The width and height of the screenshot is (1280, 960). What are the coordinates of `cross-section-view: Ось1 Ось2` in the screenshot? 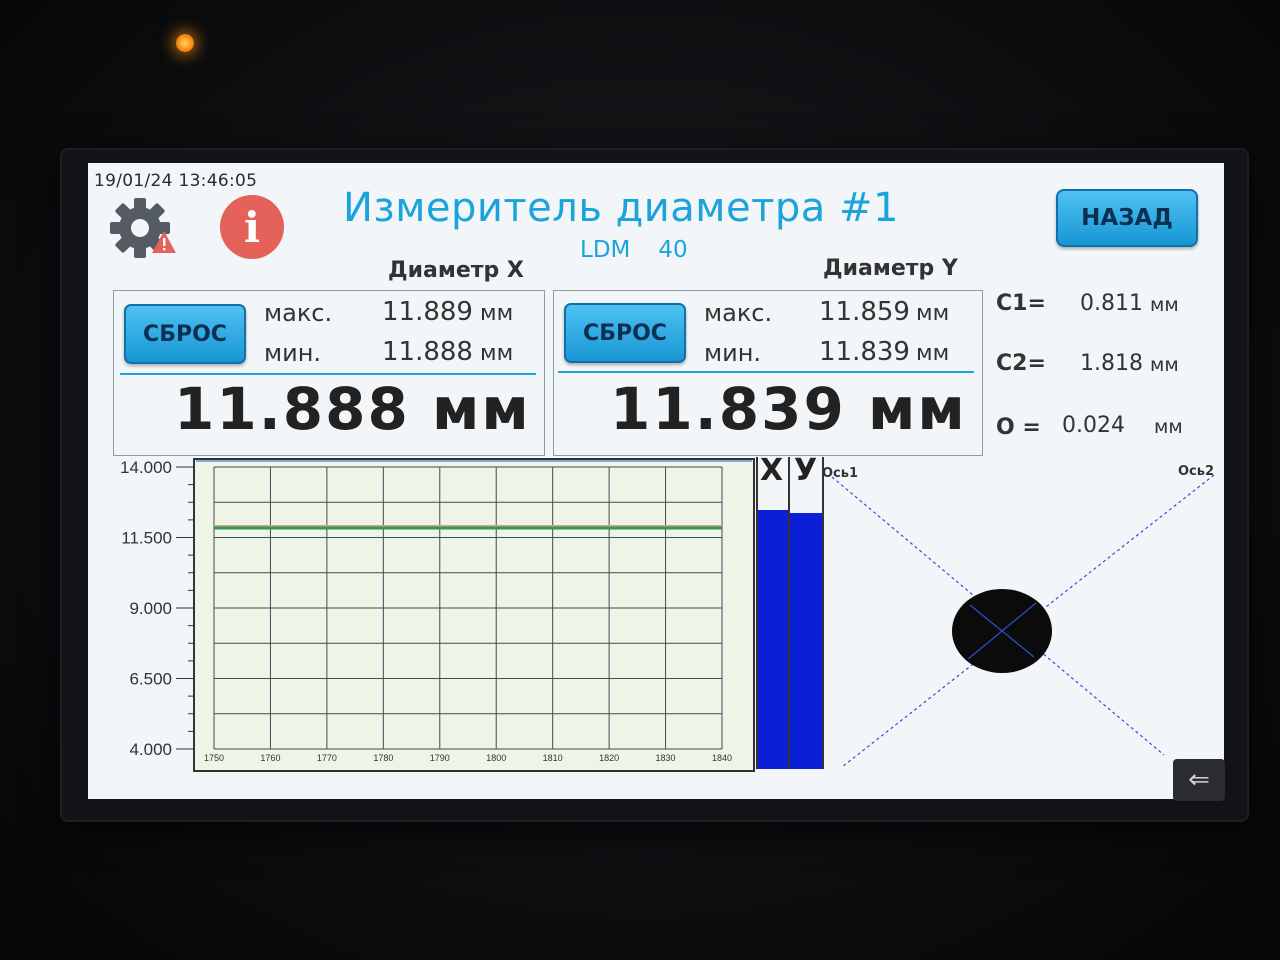 It's located at (1018, 616).